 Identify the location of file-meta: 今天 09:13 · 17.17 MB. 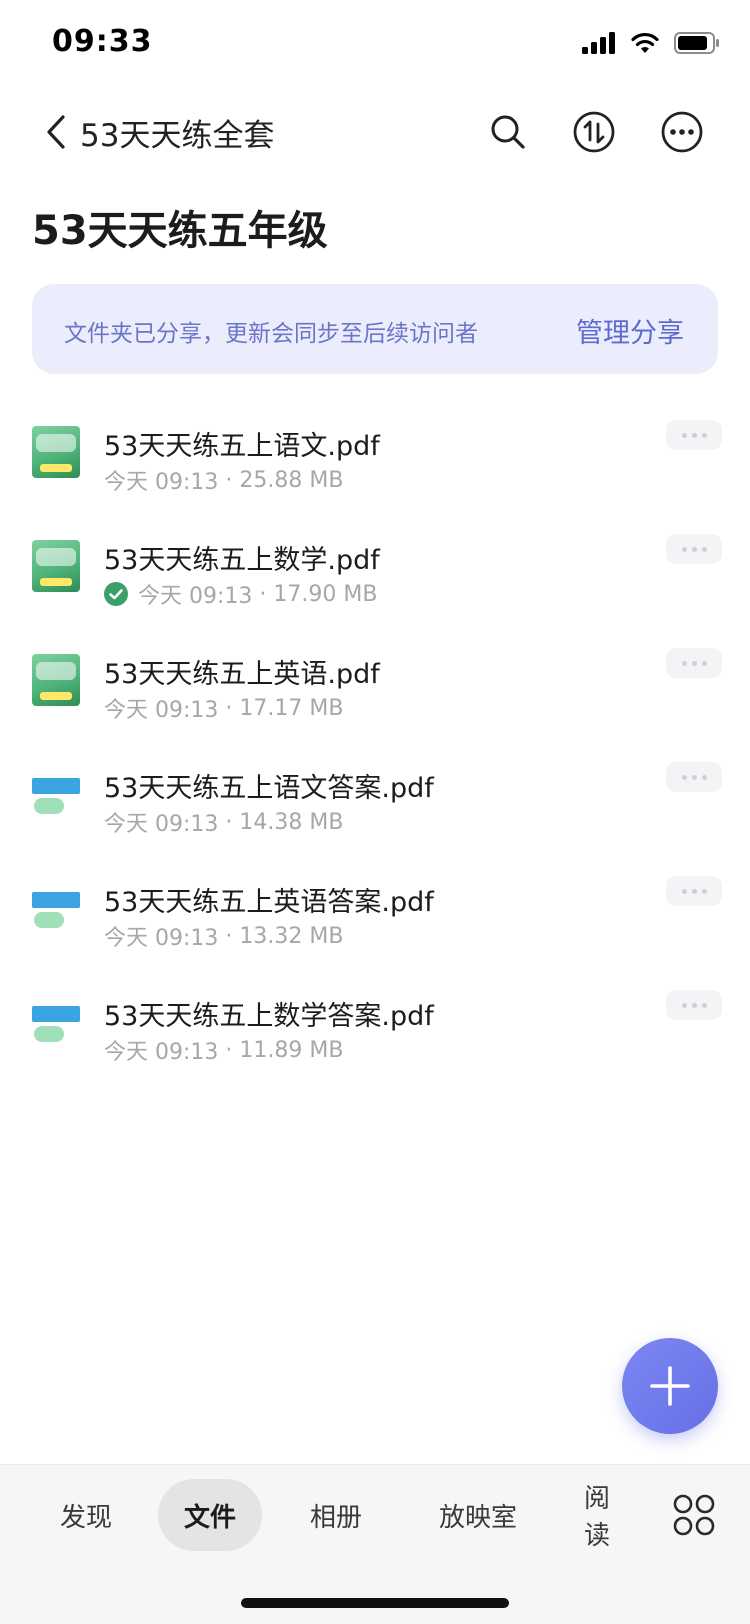
(223, 708).